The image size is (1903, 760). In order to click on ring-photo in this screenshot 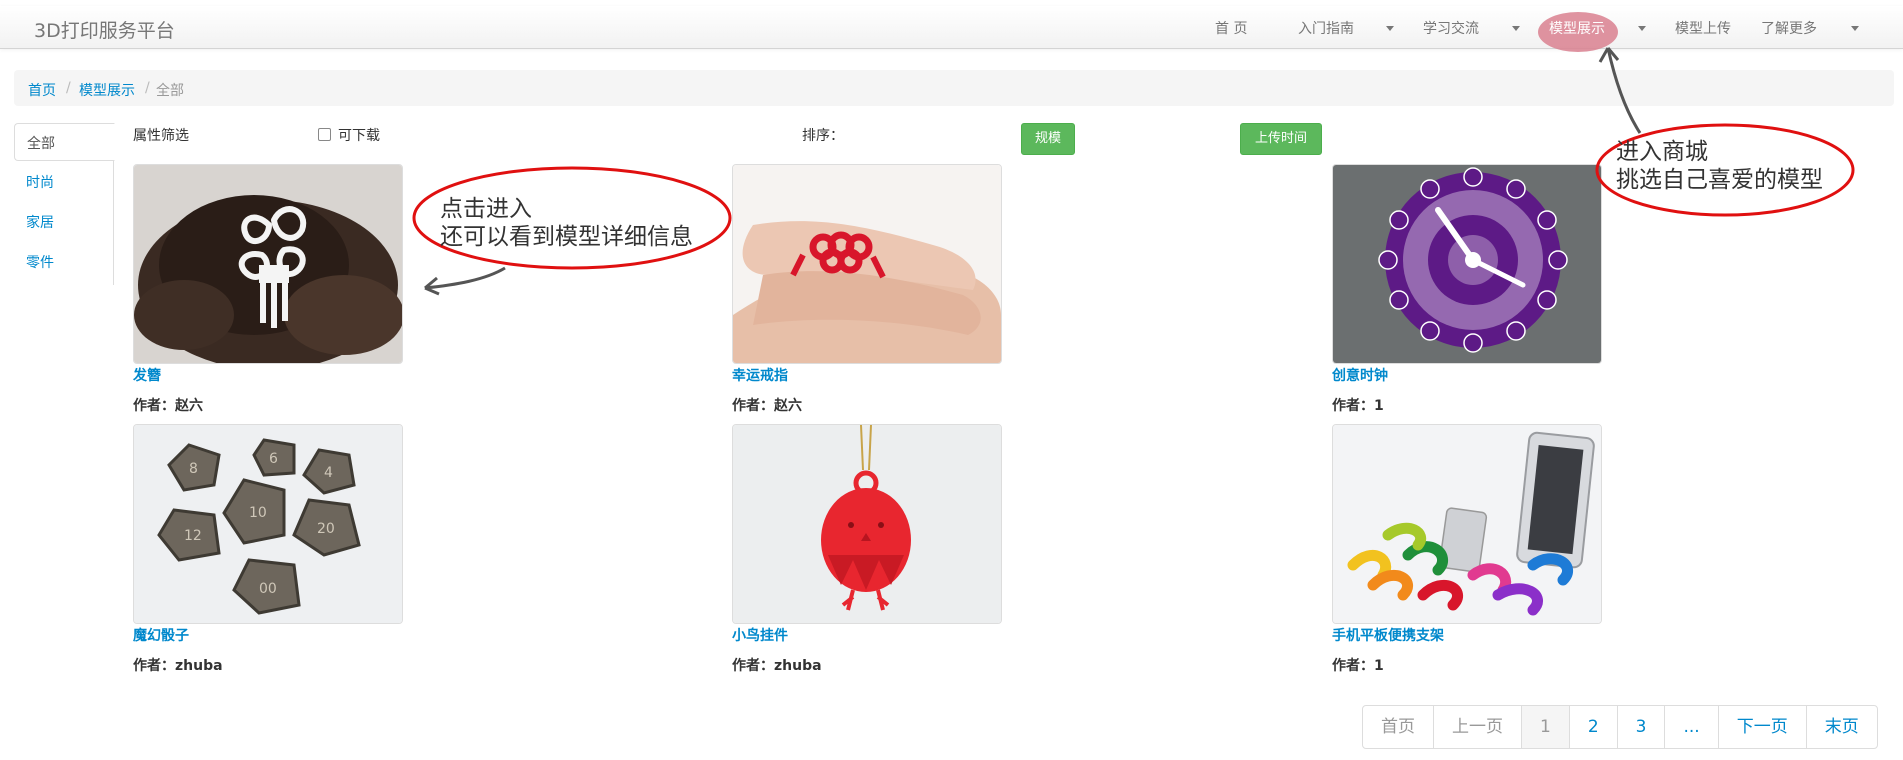, I will do `click(867, 264)`.